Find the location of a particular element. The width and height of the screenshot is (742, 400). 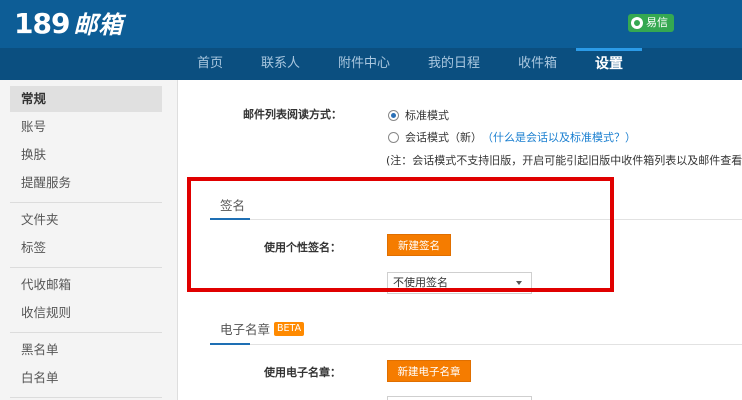

logo-number: 189 is located at coordinates (42, 23).